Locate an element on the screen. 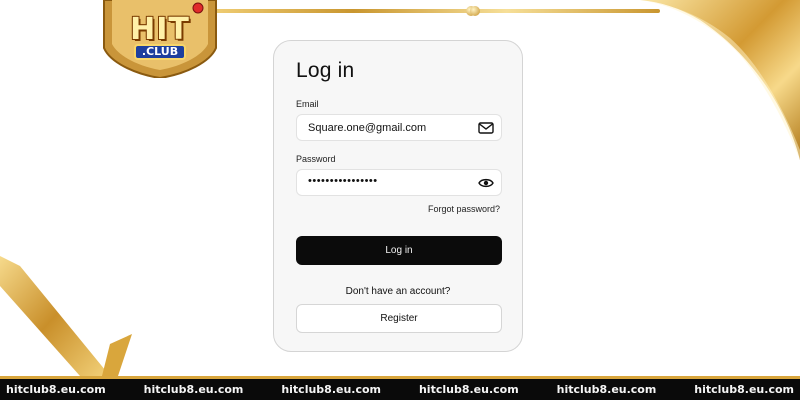 The image size is (800, 400). top-gold-rule is located at coordinates (430, 11).